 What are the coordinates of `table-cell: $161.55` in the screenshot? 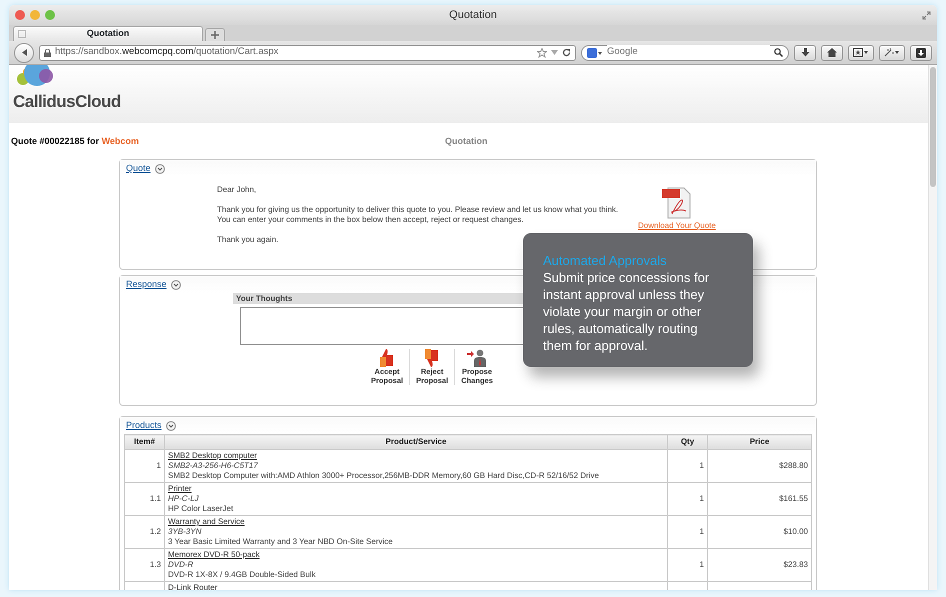 It's located at (760, 499).